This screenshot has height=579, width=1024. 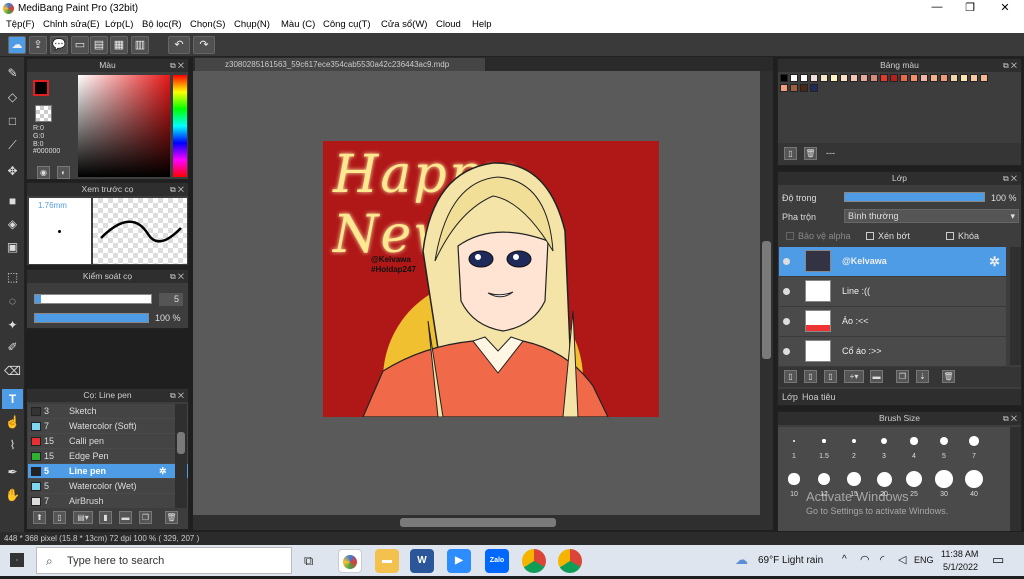 I want to click on brush-size-cell: 30, so click(x=944, y=485).